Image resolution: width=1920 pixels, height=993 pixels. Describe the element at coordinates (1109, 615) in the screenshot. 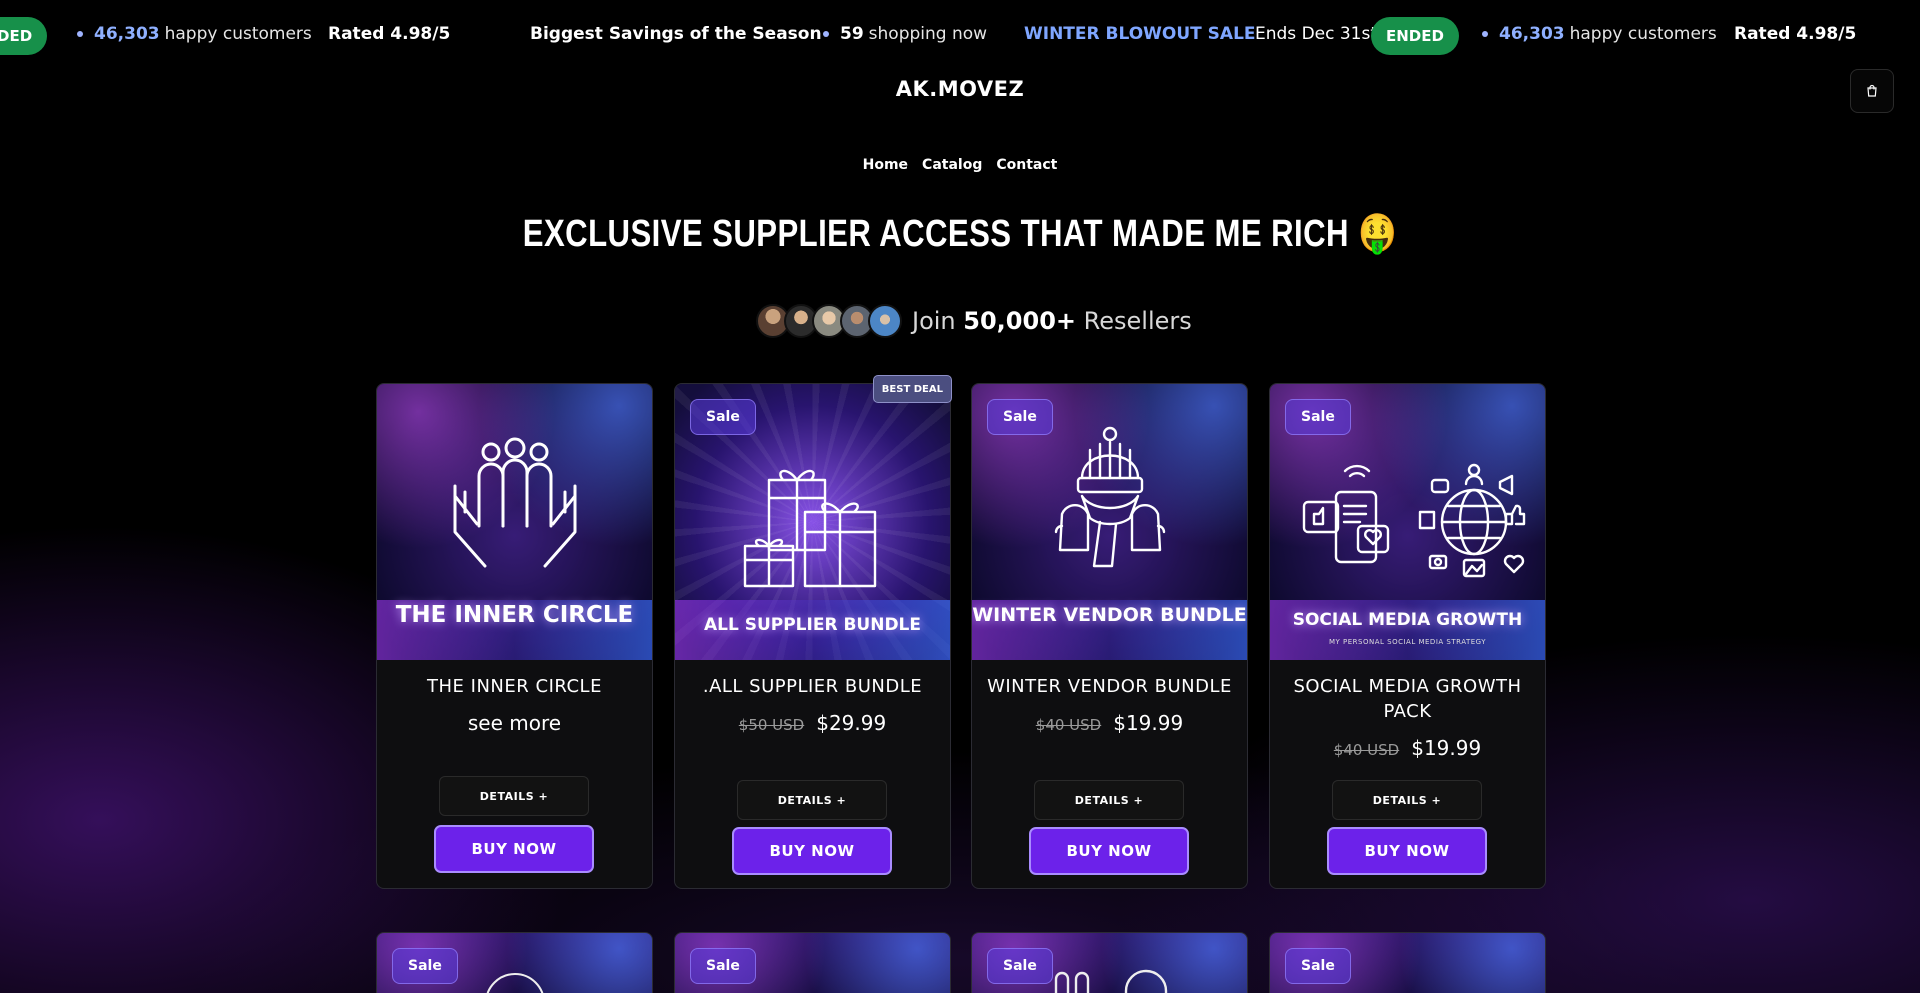

I see `image-title: WINTER VENDOR BUNDLE` at that location.